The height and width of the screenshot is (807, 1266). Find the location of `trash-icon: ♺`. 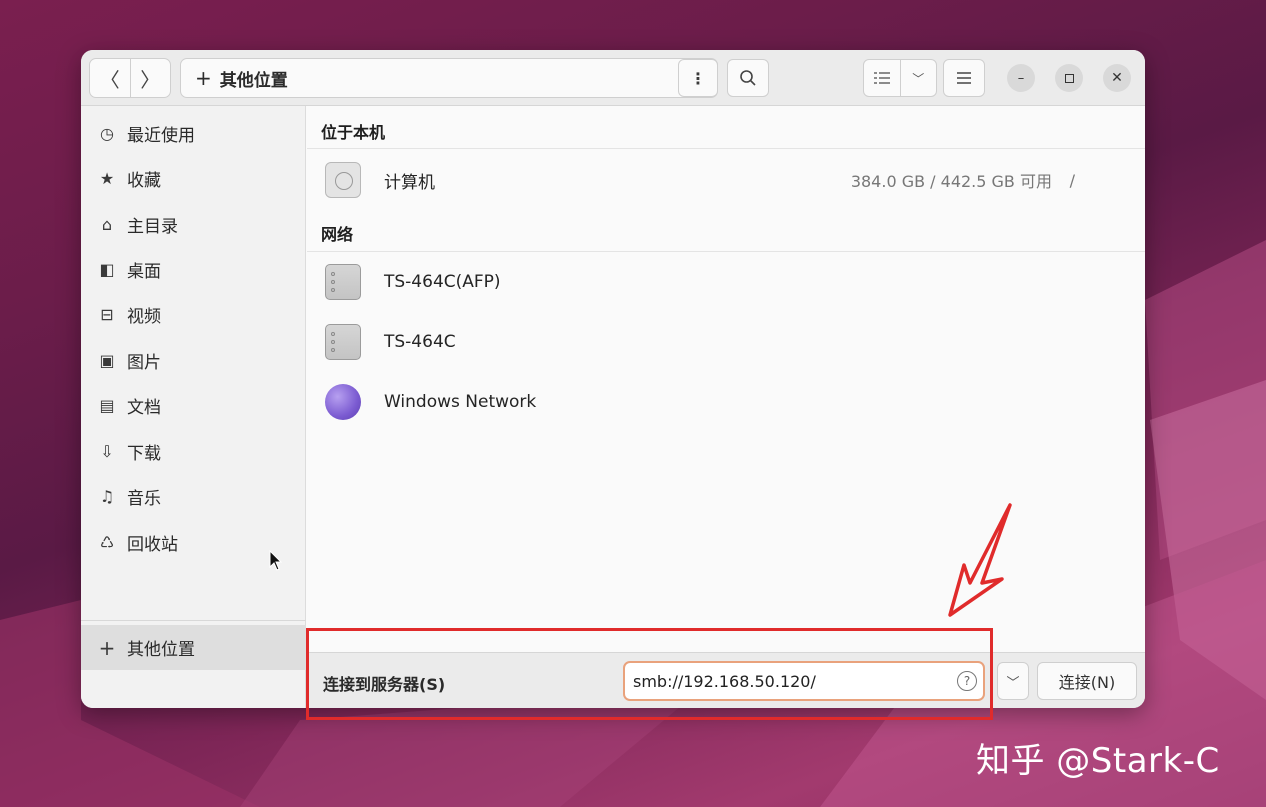

trash-icon: ♺ is located at coordinates (107, 542).